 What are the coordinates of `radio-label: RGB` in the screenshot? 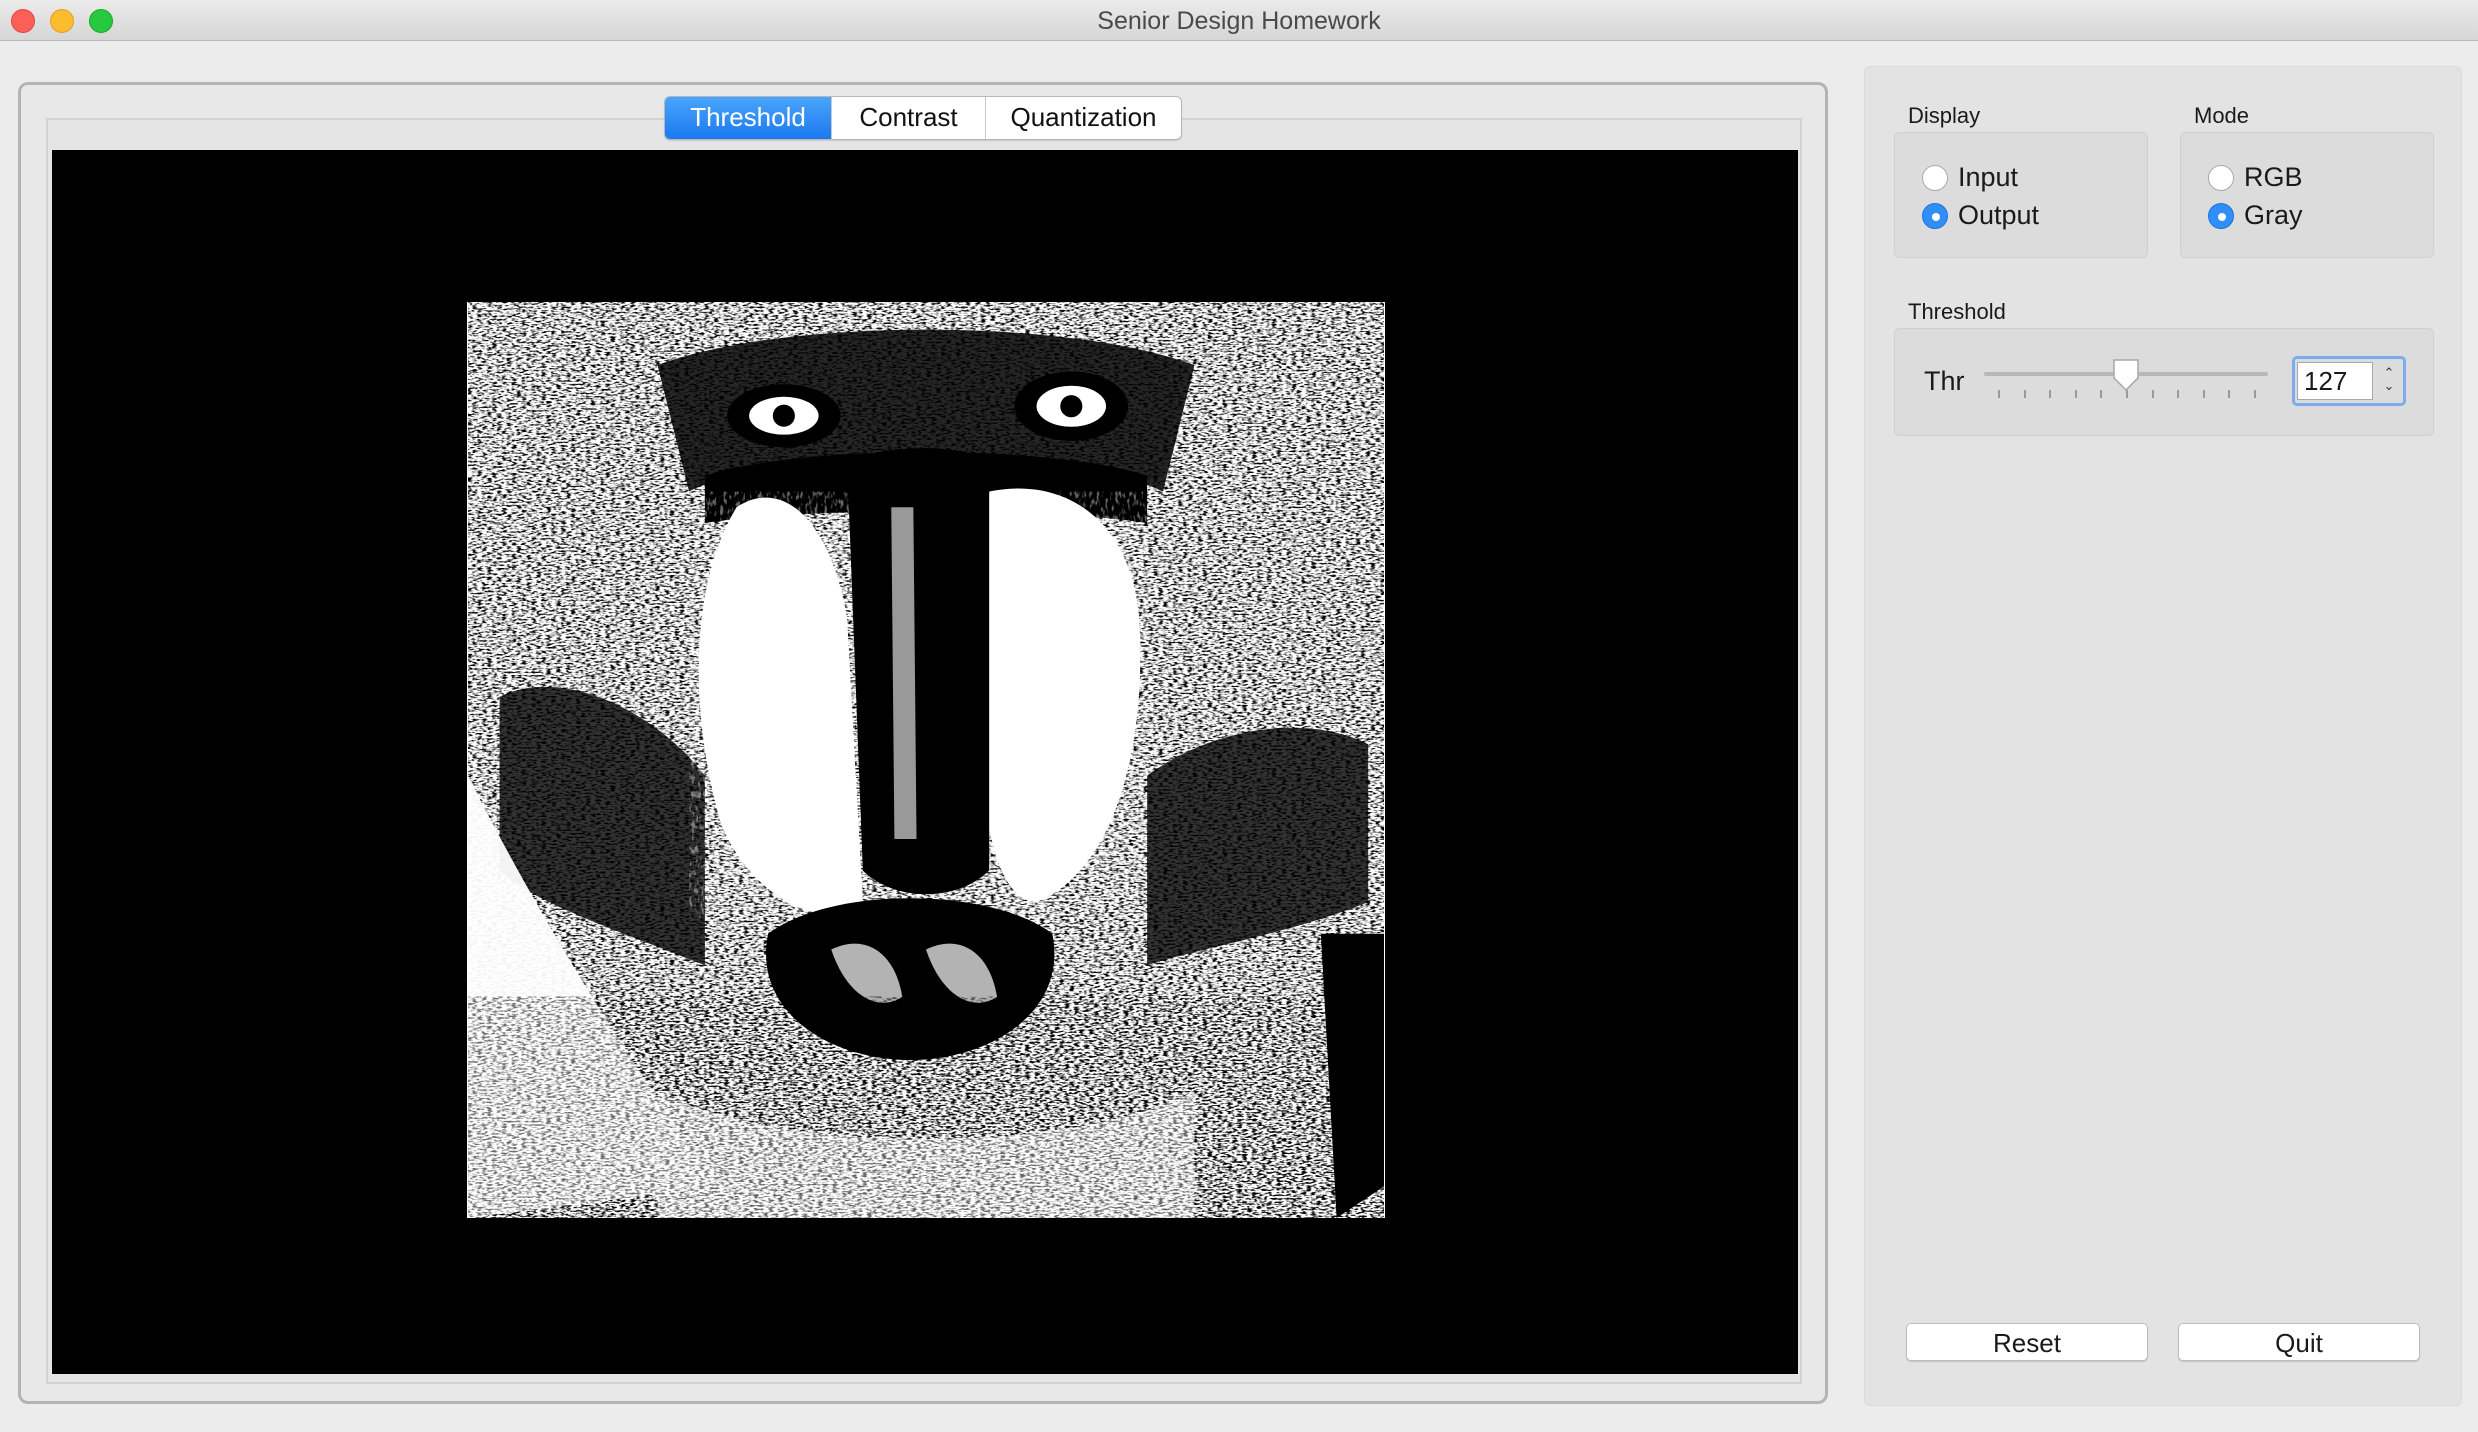 It's located at (2273, 177).